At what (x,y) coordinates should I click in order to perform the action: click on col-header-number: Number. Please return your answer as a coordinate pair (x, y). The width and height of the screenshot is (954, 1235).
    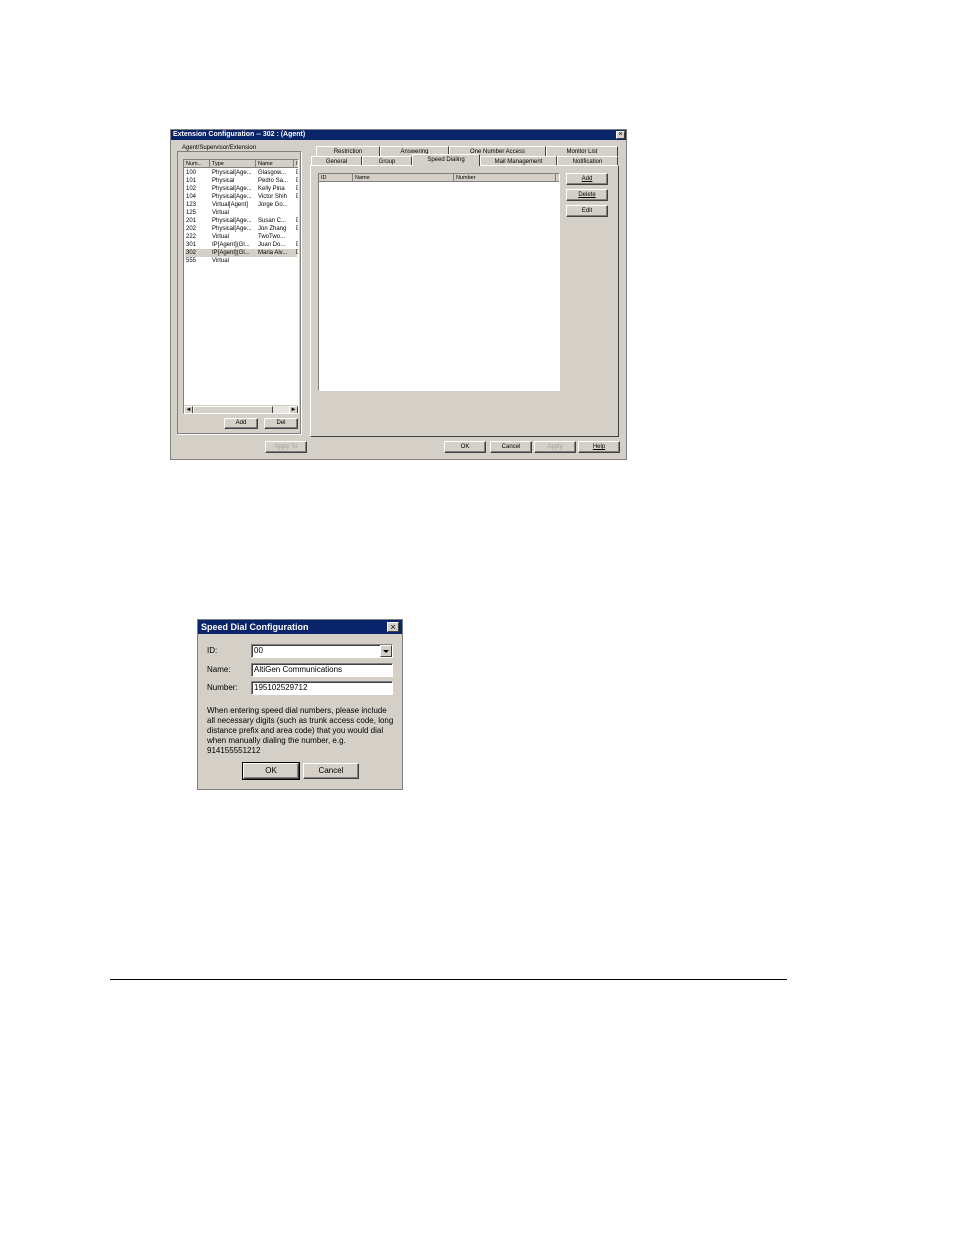
    Looking at the image, I should click on (505, 178).